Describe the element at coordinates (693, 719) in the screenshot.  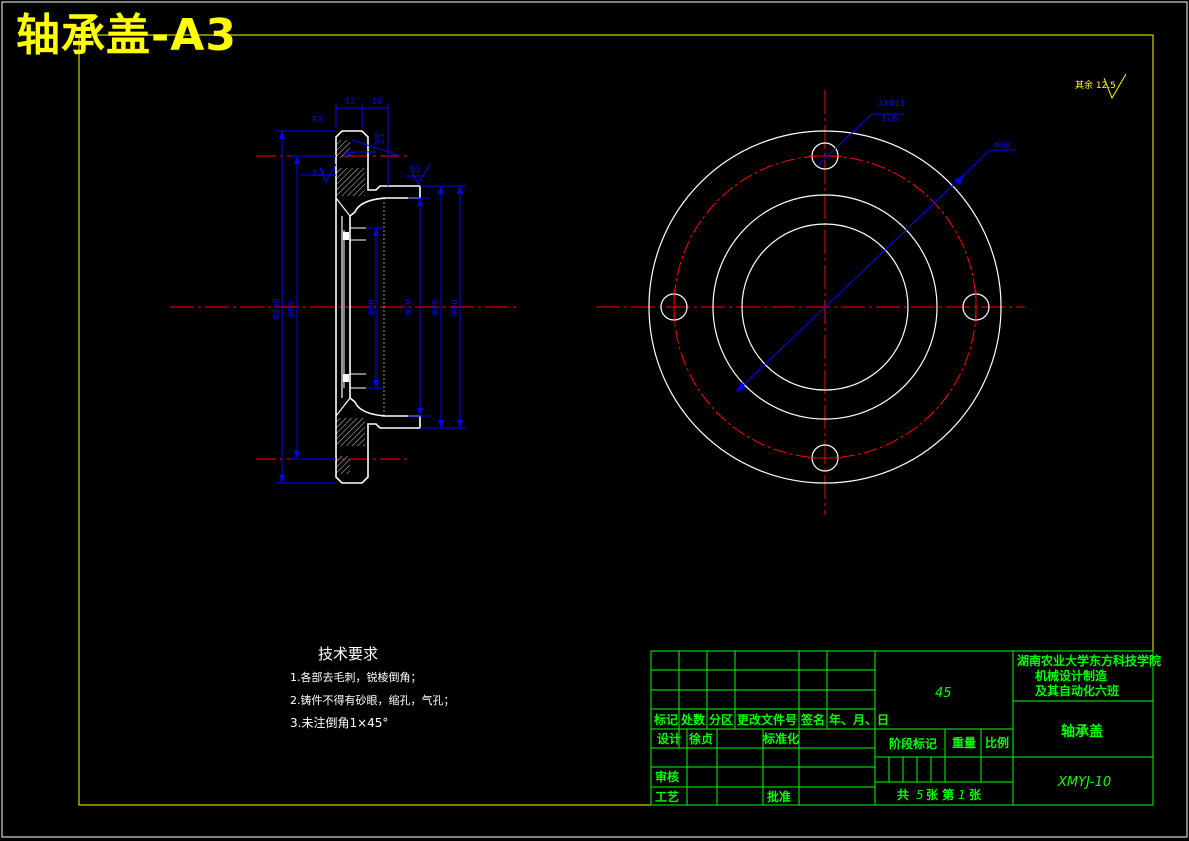
I see `tb-header-count: 处数` at that location.